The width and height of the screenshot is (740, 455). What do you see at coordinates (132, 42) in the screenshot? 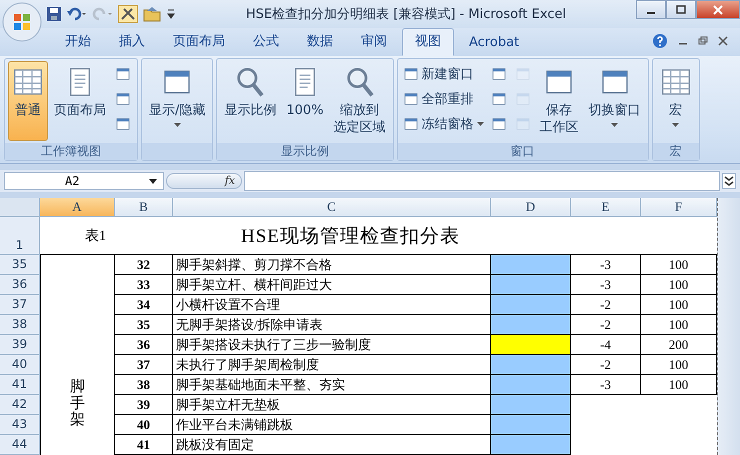
I see `ribbon-tab: 插入` at bounding box center [132, 42].